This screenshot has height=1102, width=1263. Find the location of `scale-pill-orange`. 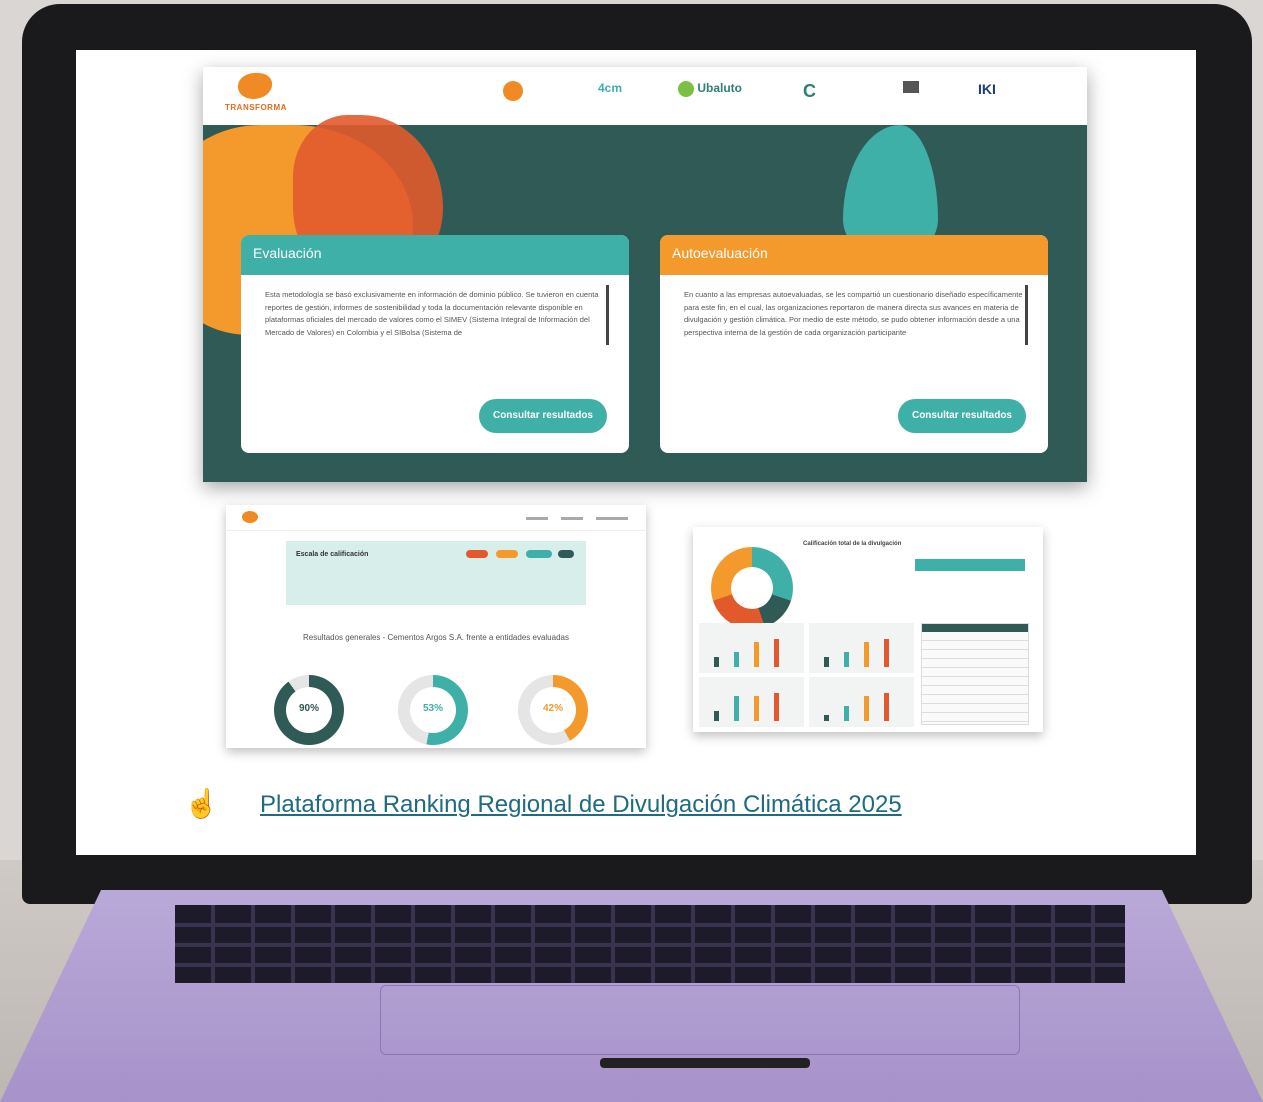

scale-pill-orange is located at coordinates (507, 554).